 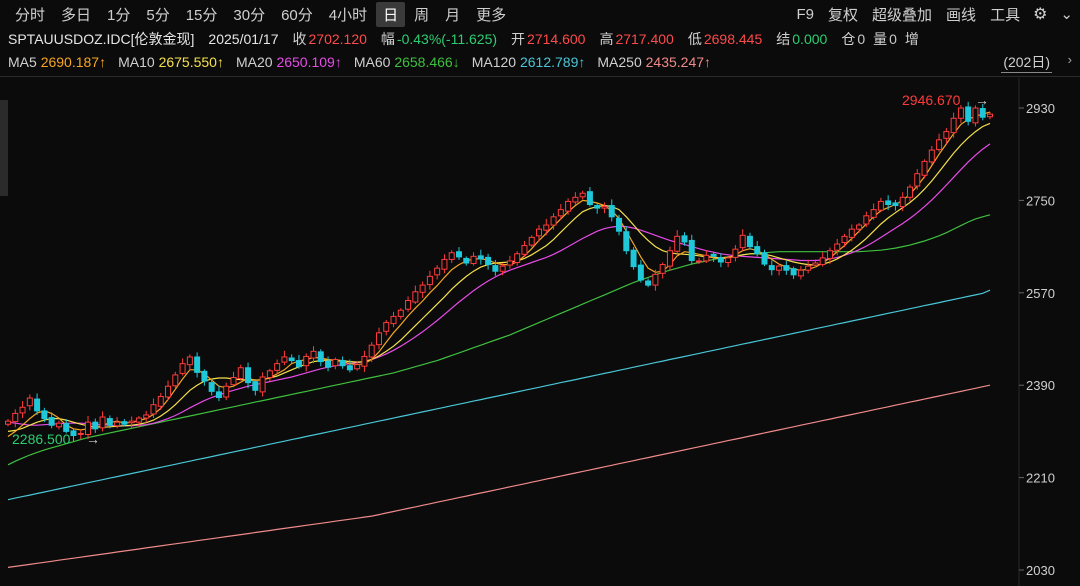 I want to click on toolbar-item-3: 画线, so click(x=961, y=14).